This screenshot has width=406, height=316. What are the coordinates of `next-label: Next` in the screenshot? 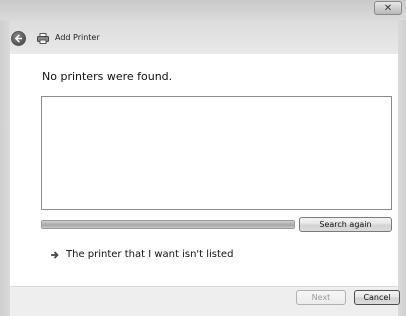 It's located at (321, 297).